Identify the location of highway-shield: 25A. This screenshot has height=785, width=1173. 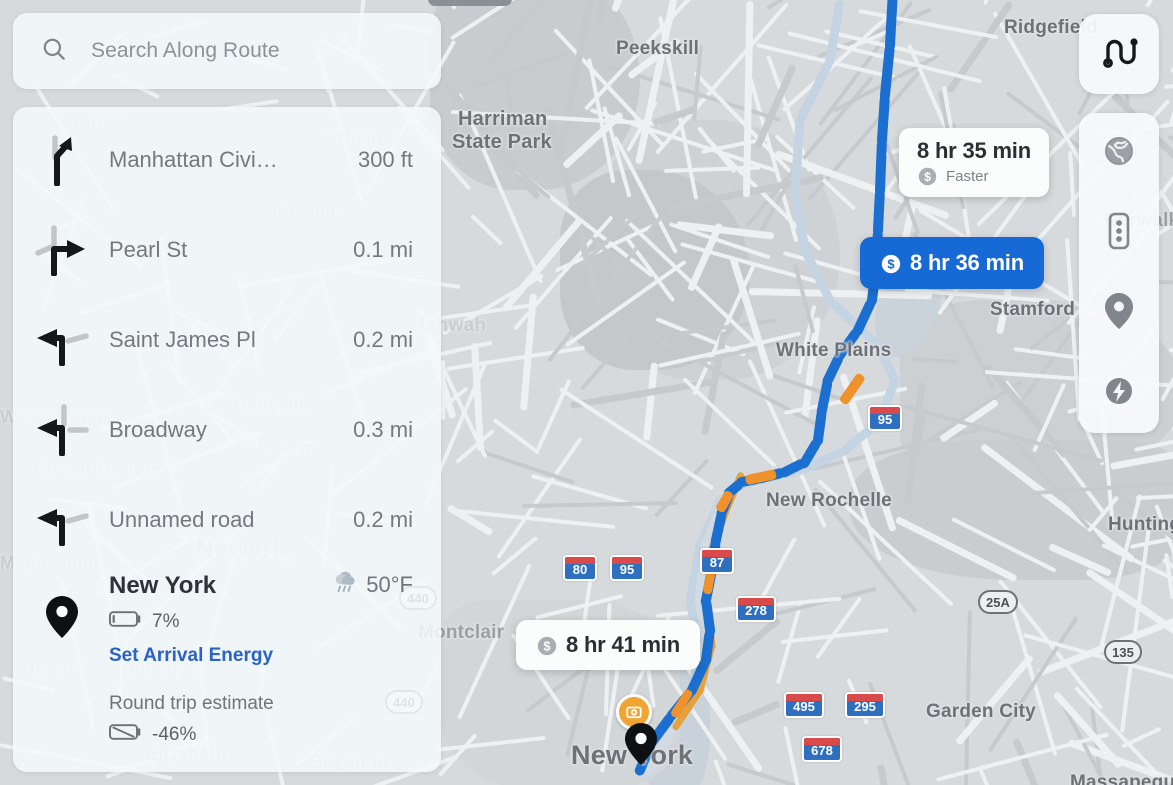
(998, 602).